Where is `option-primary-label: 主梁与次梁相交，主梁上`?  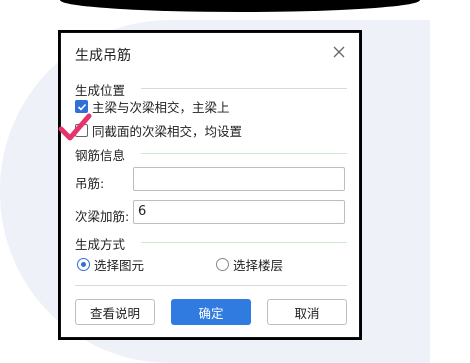
option-primary-label: 主梁与次梁相交，主梁上 is located at coordinates (161, 107).